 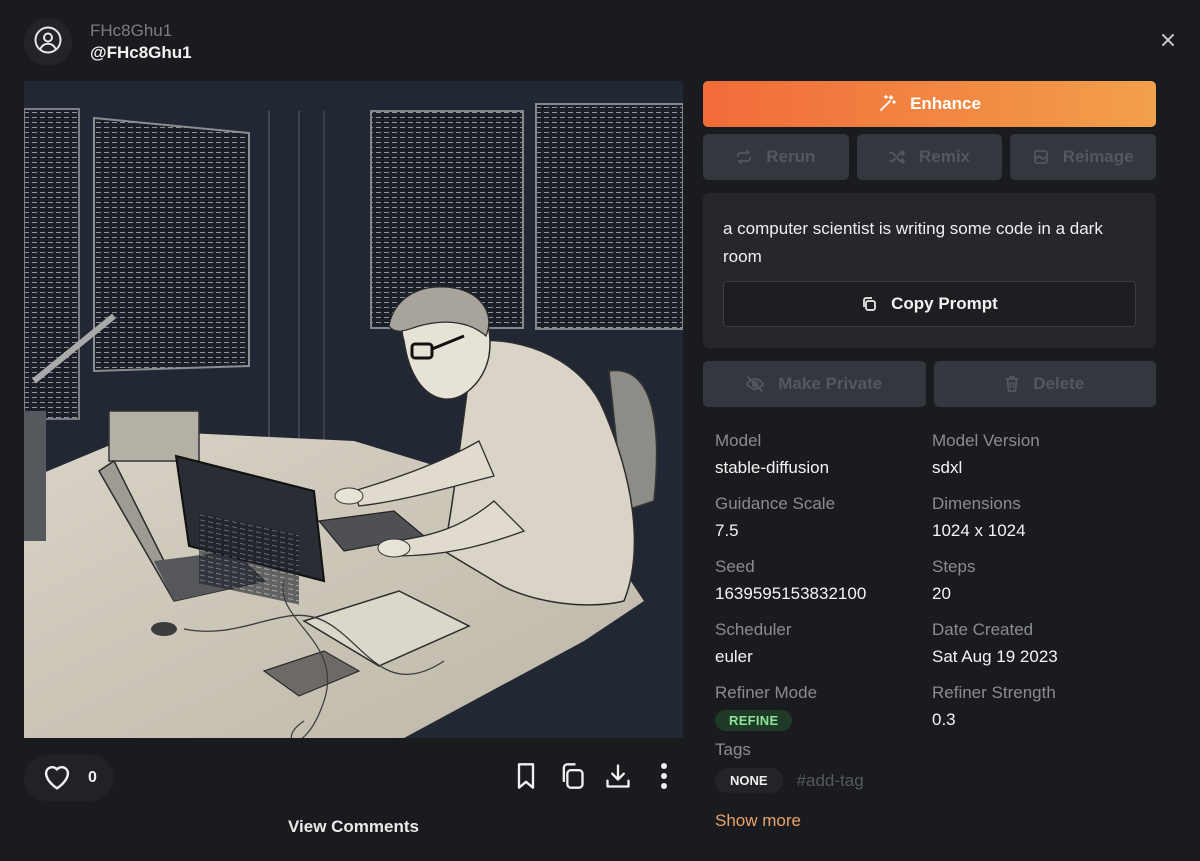 I want to click on image-action-bar, so click(x=602, y=778).